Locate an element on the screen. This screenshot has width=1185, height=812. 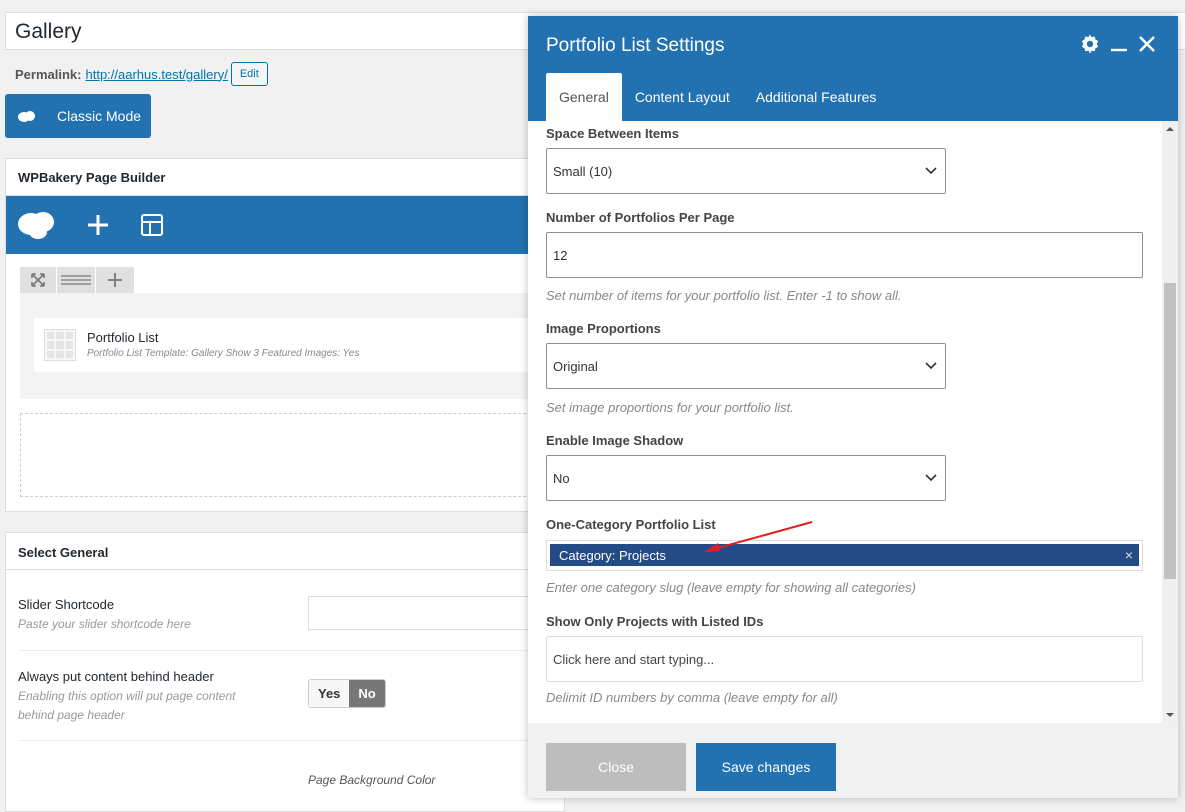
add-element-icon is located at coordinates (98, 225).